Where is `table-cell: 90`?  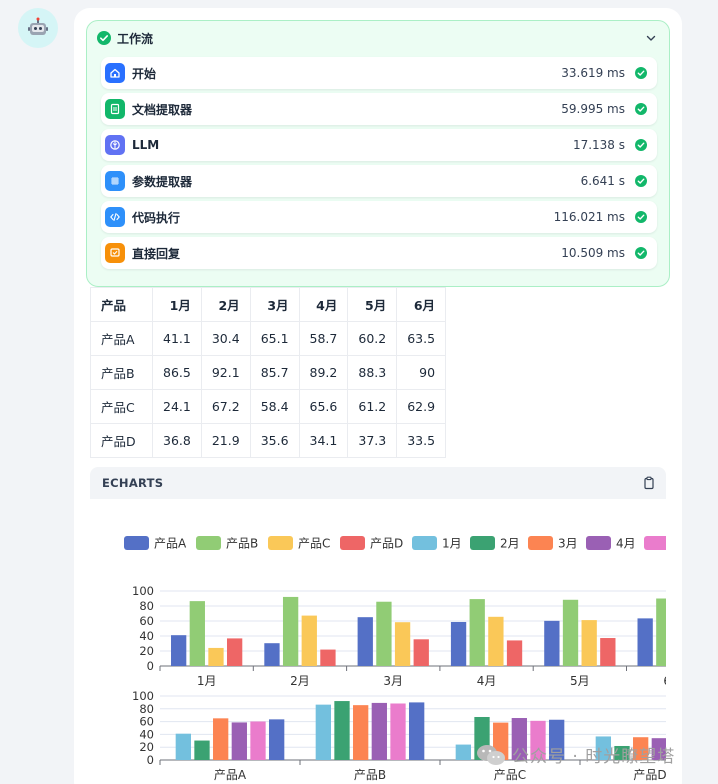
table-cell: 90 is located at coordinates (421, 372).